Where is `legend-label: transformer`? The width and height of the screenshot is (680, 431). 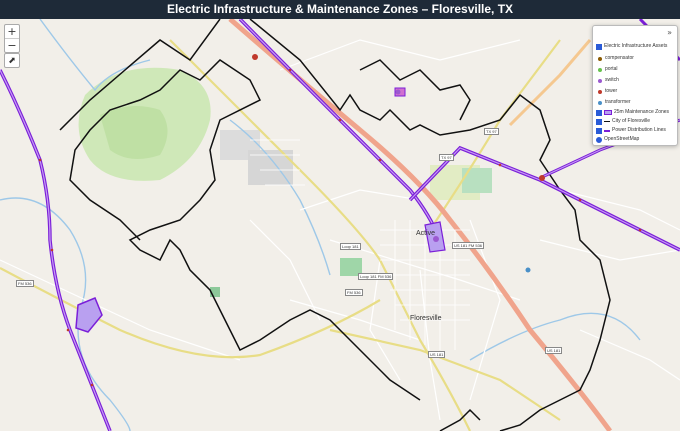 legend-label: transformer is located at coordinates (618, 102).